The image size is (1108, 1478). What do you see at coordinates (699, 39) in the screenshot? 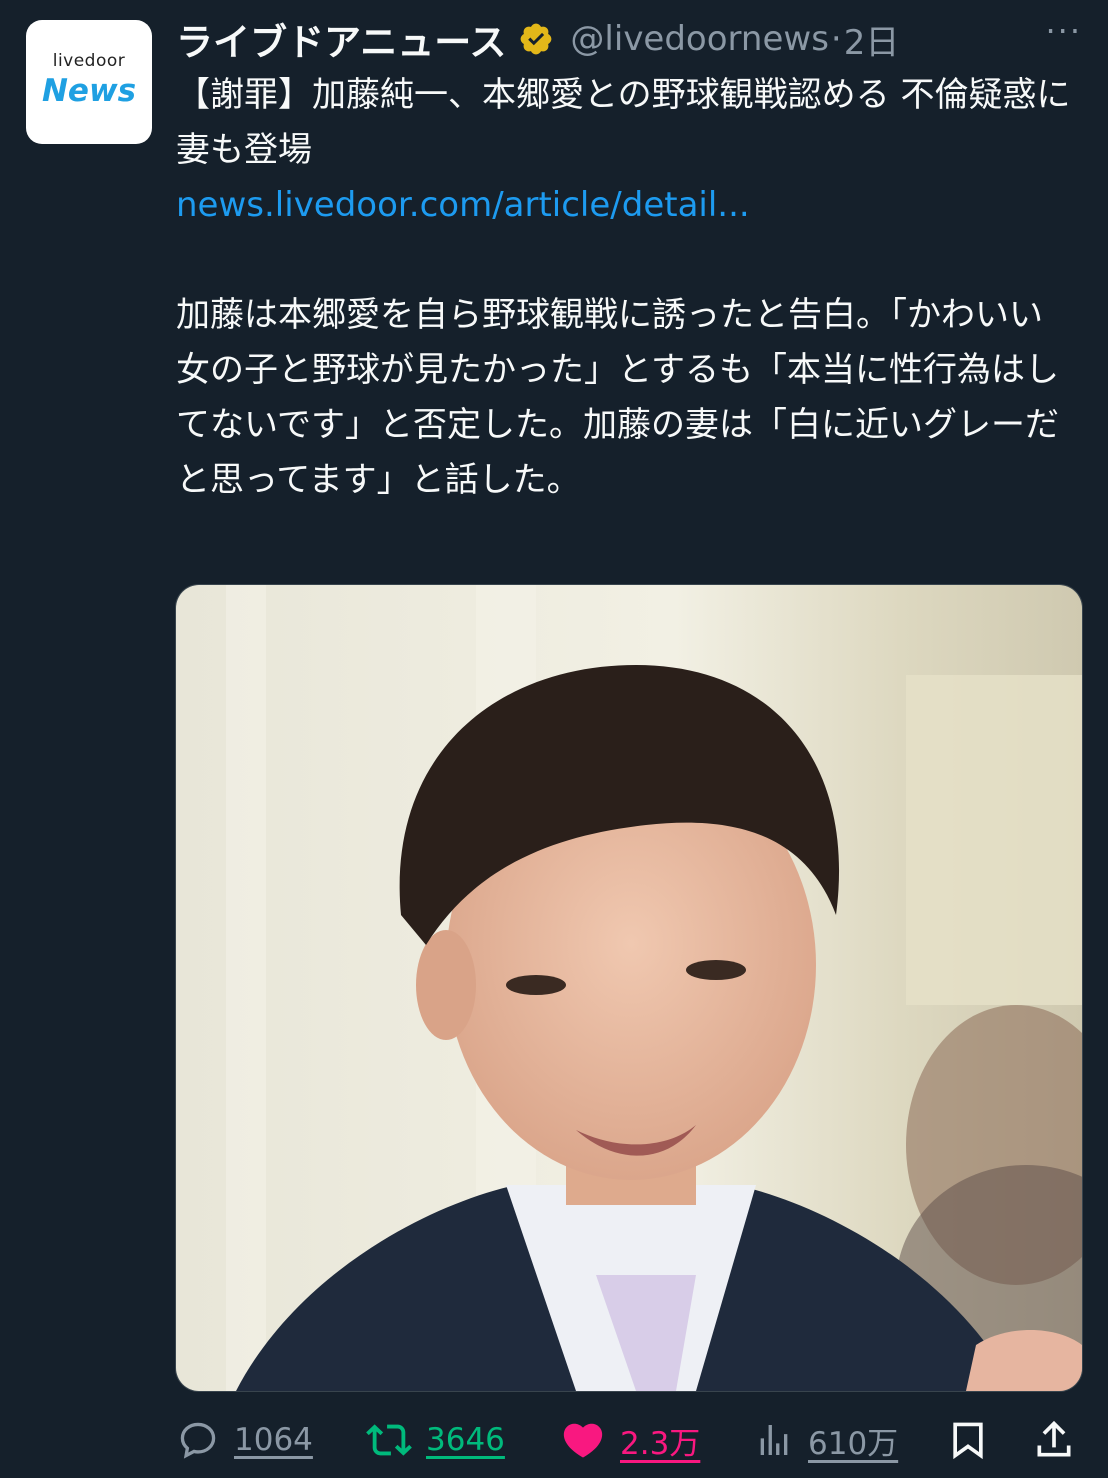
I see `author-handle: @livedoornews` at bounding box center [699, 39].